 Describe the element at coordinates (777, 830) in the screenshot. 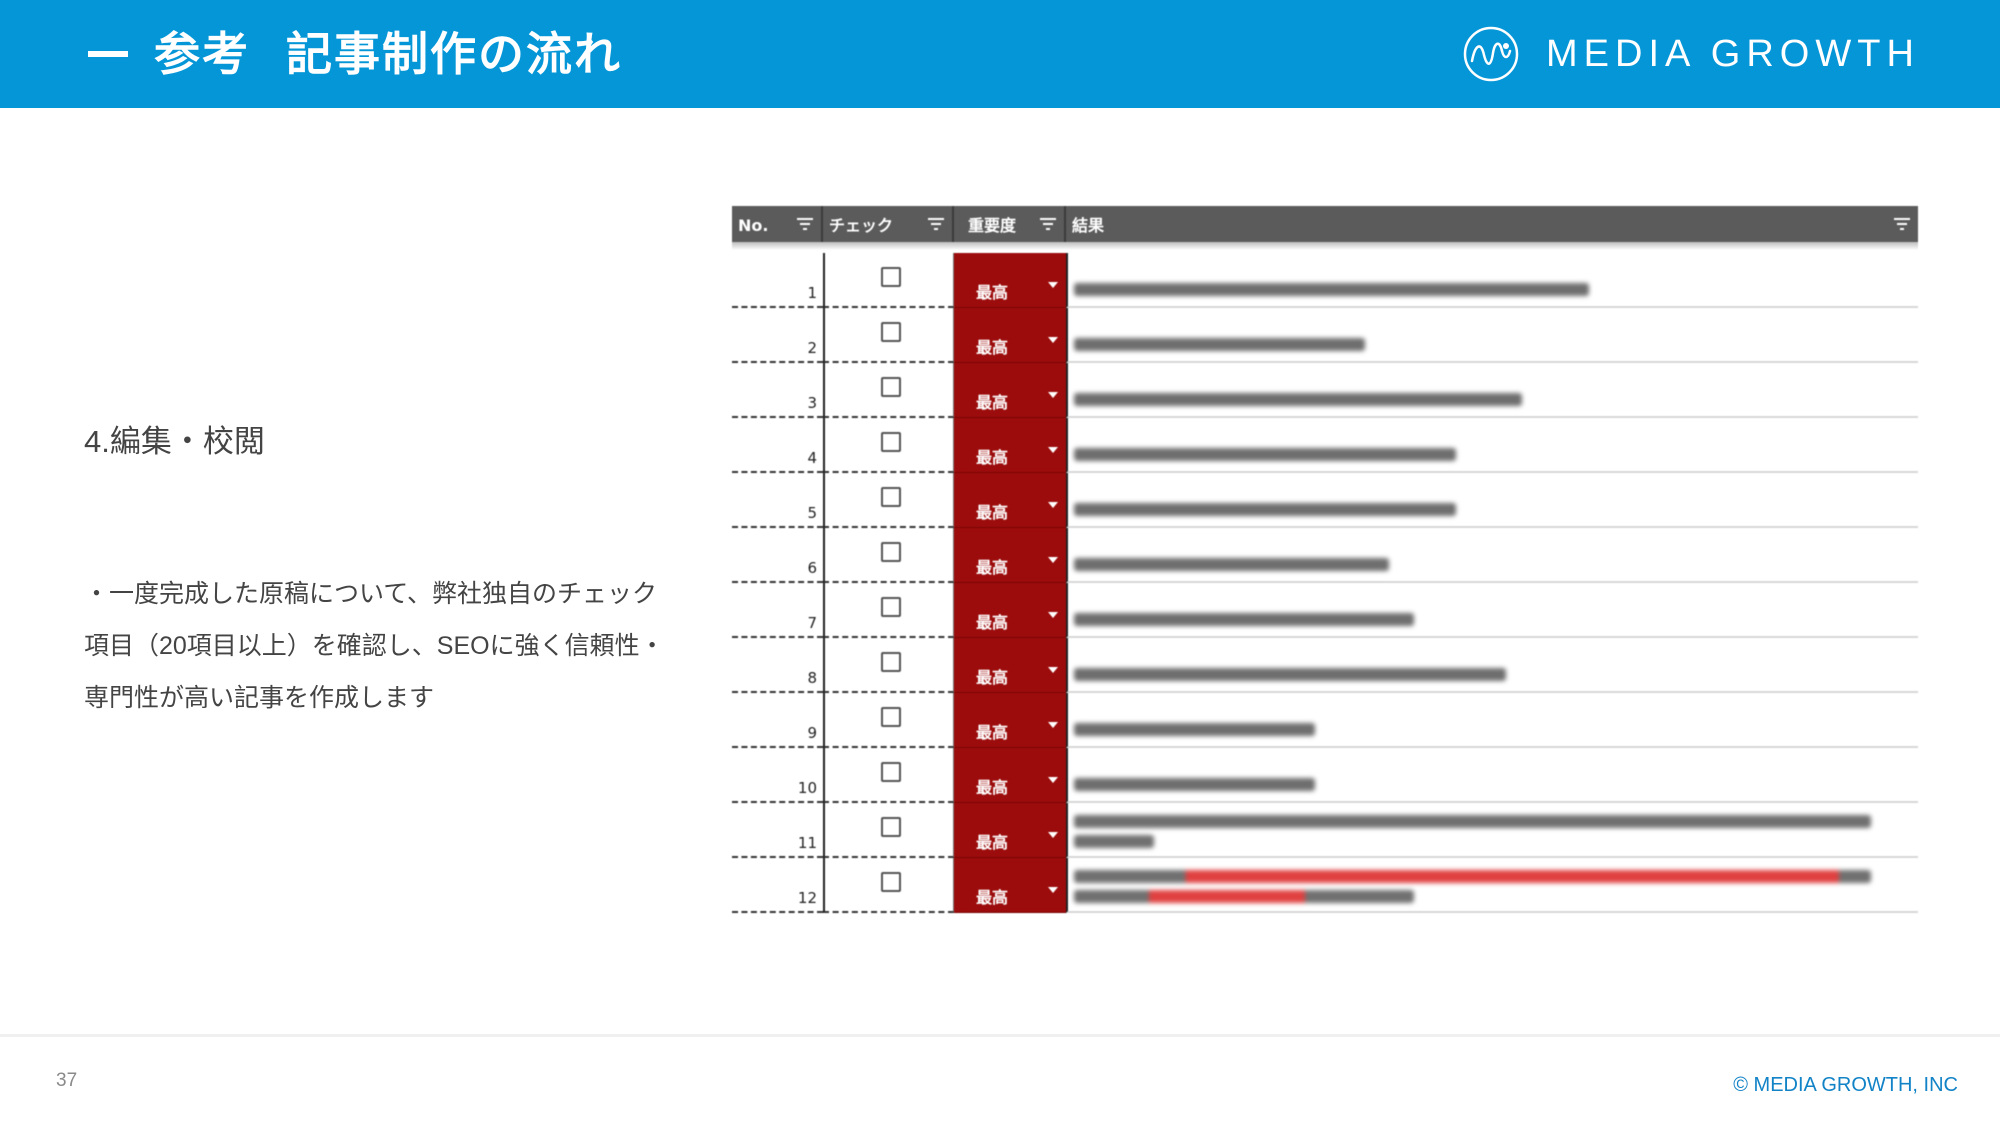

I see `row-number: 11` at that location.